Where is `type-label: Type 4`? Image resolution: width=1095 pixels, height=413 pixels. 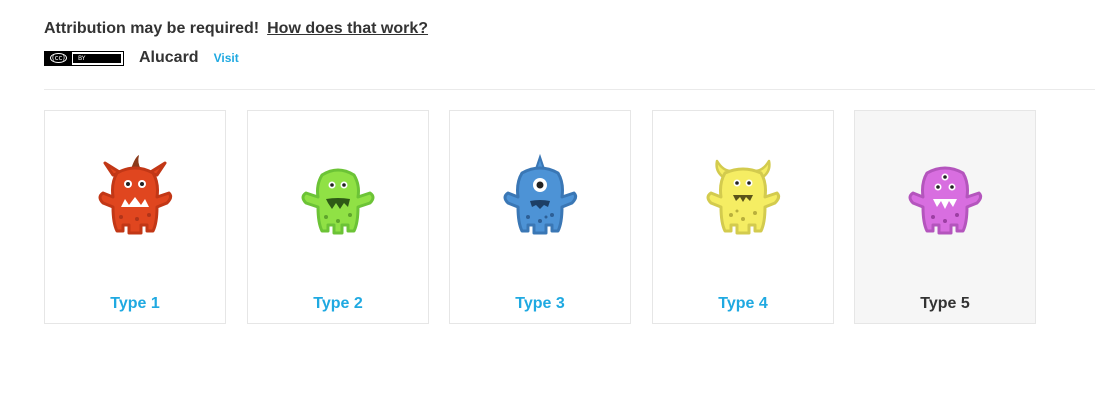 type-label: Type 4 is located at coordinates (743, 303).